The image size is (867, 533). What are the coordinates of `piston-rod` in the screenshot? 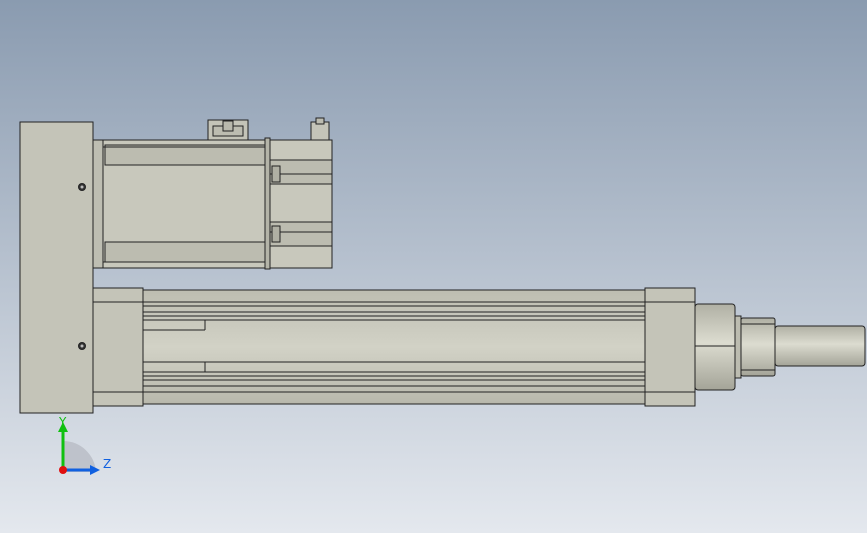 It's located at (820, 346).